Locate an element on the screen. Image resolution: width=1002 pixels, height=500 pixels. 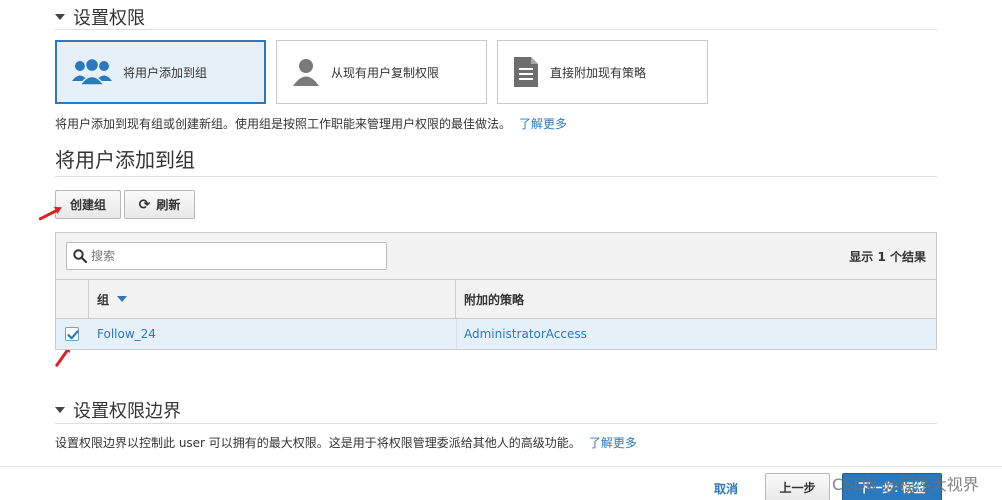
column-header-group: 组 is located at coordinates (272, 299).